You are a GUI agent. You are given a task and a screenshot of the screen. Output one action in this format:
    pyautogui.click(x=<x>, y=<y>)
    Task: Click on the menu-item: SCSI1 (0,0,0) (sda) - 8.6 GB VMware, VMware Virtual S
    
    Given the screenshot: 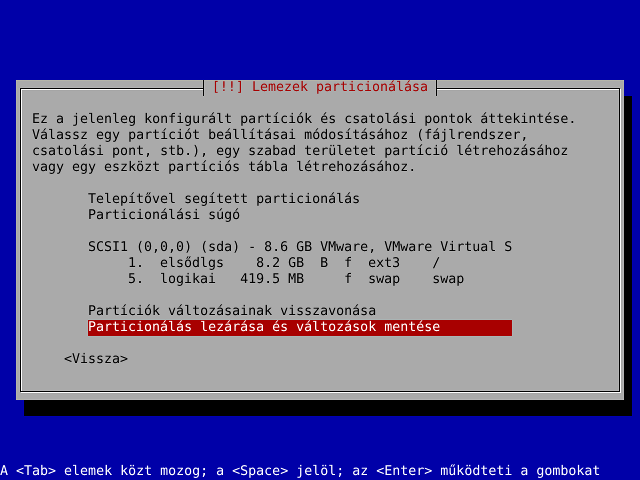 What is the action you would take?
    pyautogui.click(x=300, y=248)
    